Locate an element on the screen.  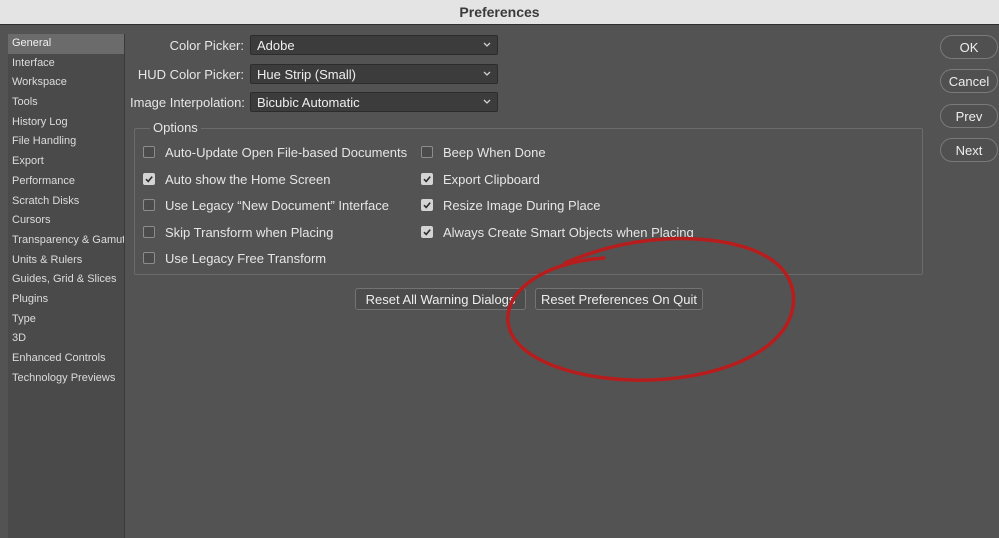
option-label: Auto show the Home Screen is located at coordinates (248, 179).